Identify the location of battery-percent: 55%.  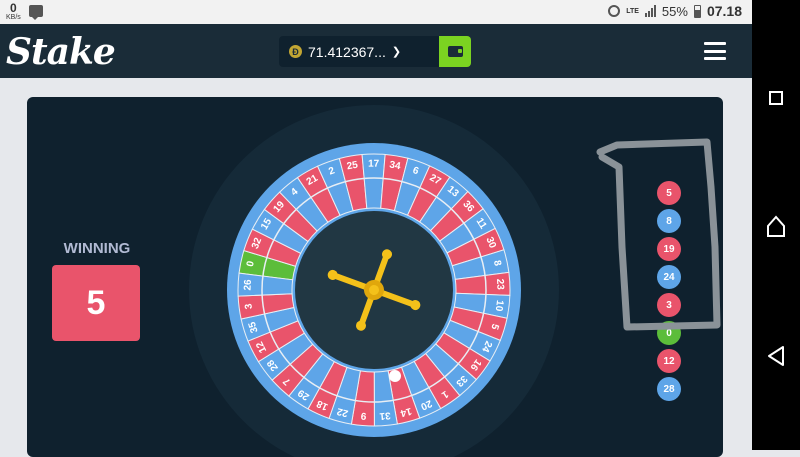
(674, 11).